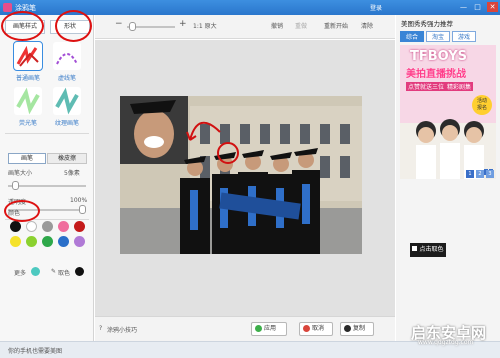 The height and width of the screenshot is (358, 500). I want to click on maximize-icon: □, so click(477, 7).